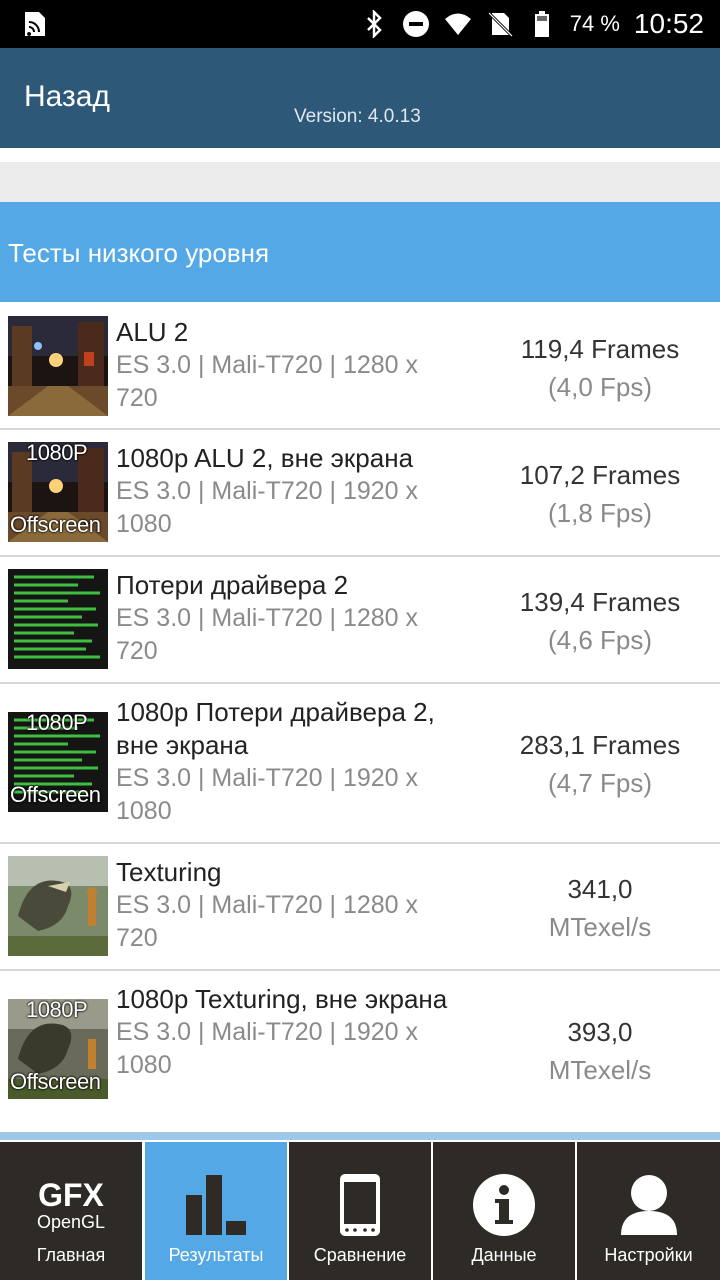  Describe the element at coordinates (600, 889) in the screenshot. I see `score-value: 341,0` at that location.